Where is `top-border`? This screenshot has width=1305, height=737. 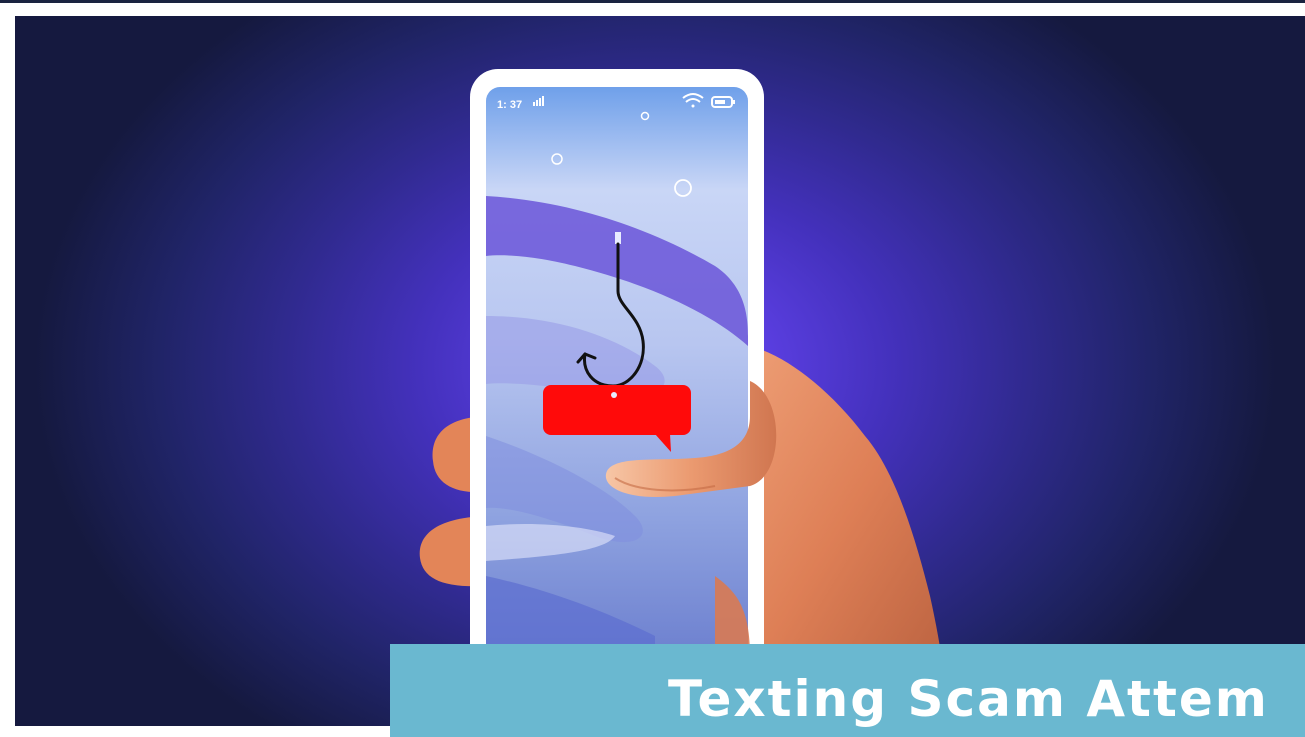
top-border is located at coordinates (652, 1).